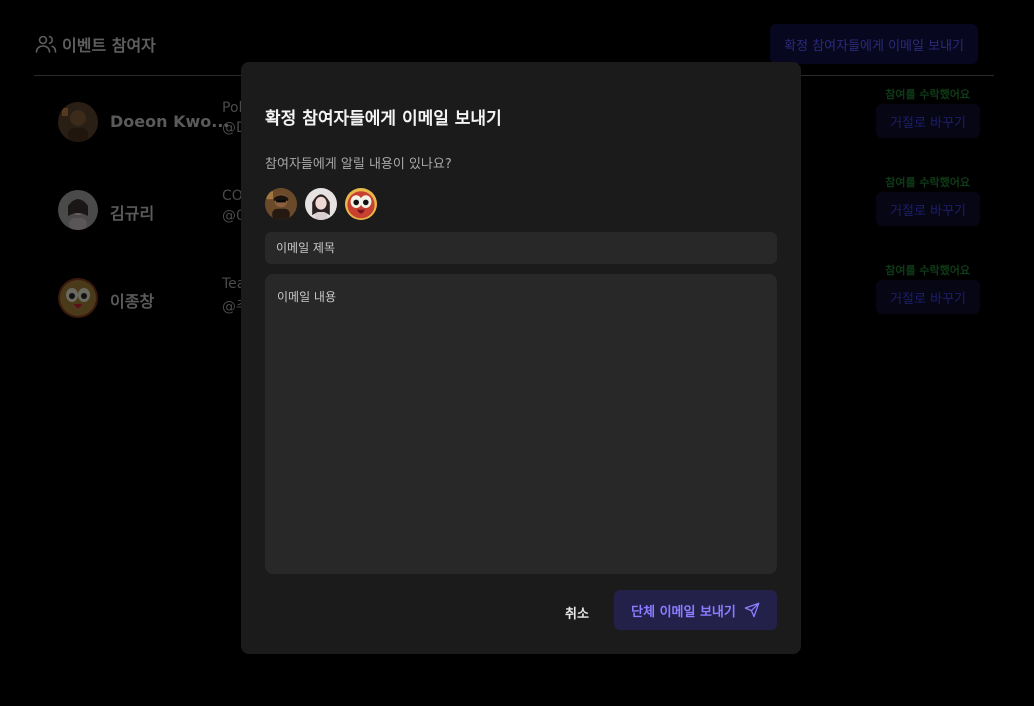  I want to click on attendee-role: Pol, so click(232, 108).